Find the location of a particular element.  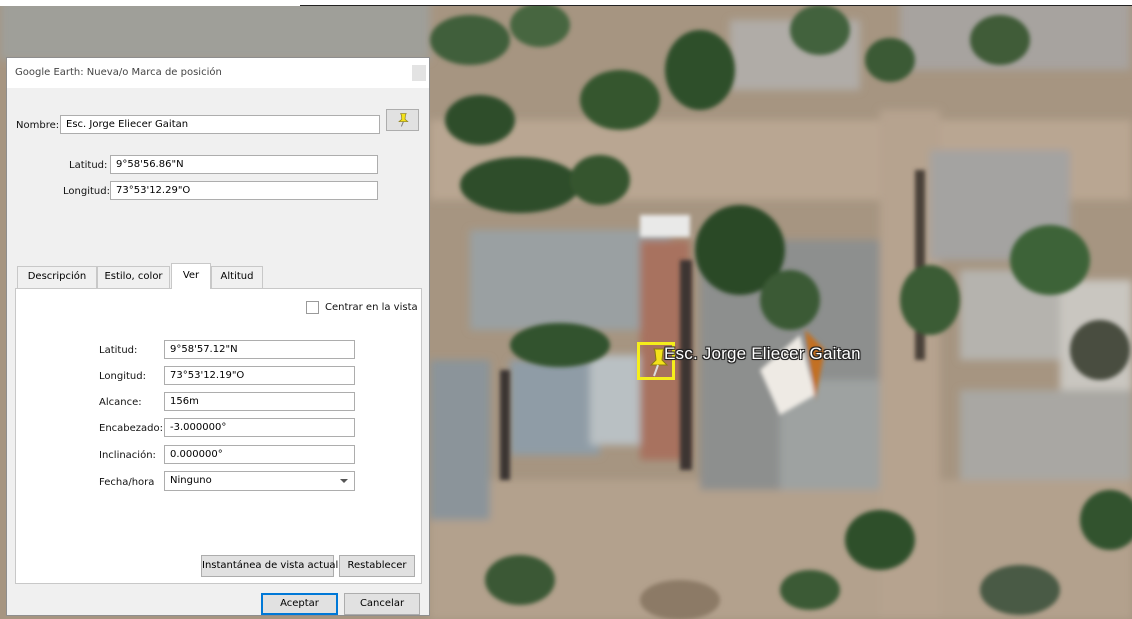

tab-estilo-color: Estilo, color is located at coordinates (133, 277).